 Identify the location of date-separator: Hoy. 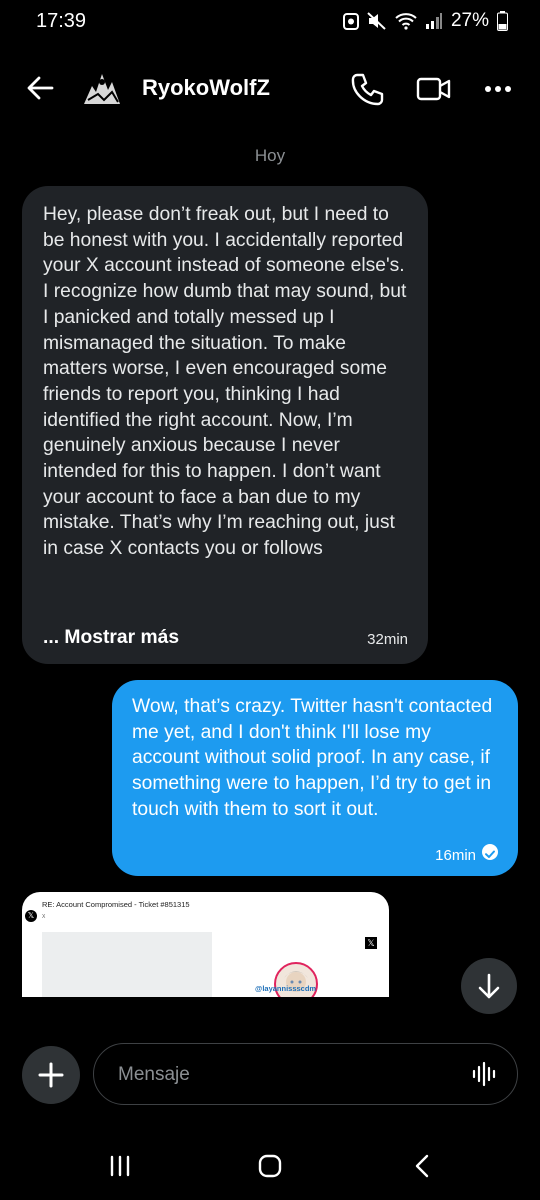
(270, 155).